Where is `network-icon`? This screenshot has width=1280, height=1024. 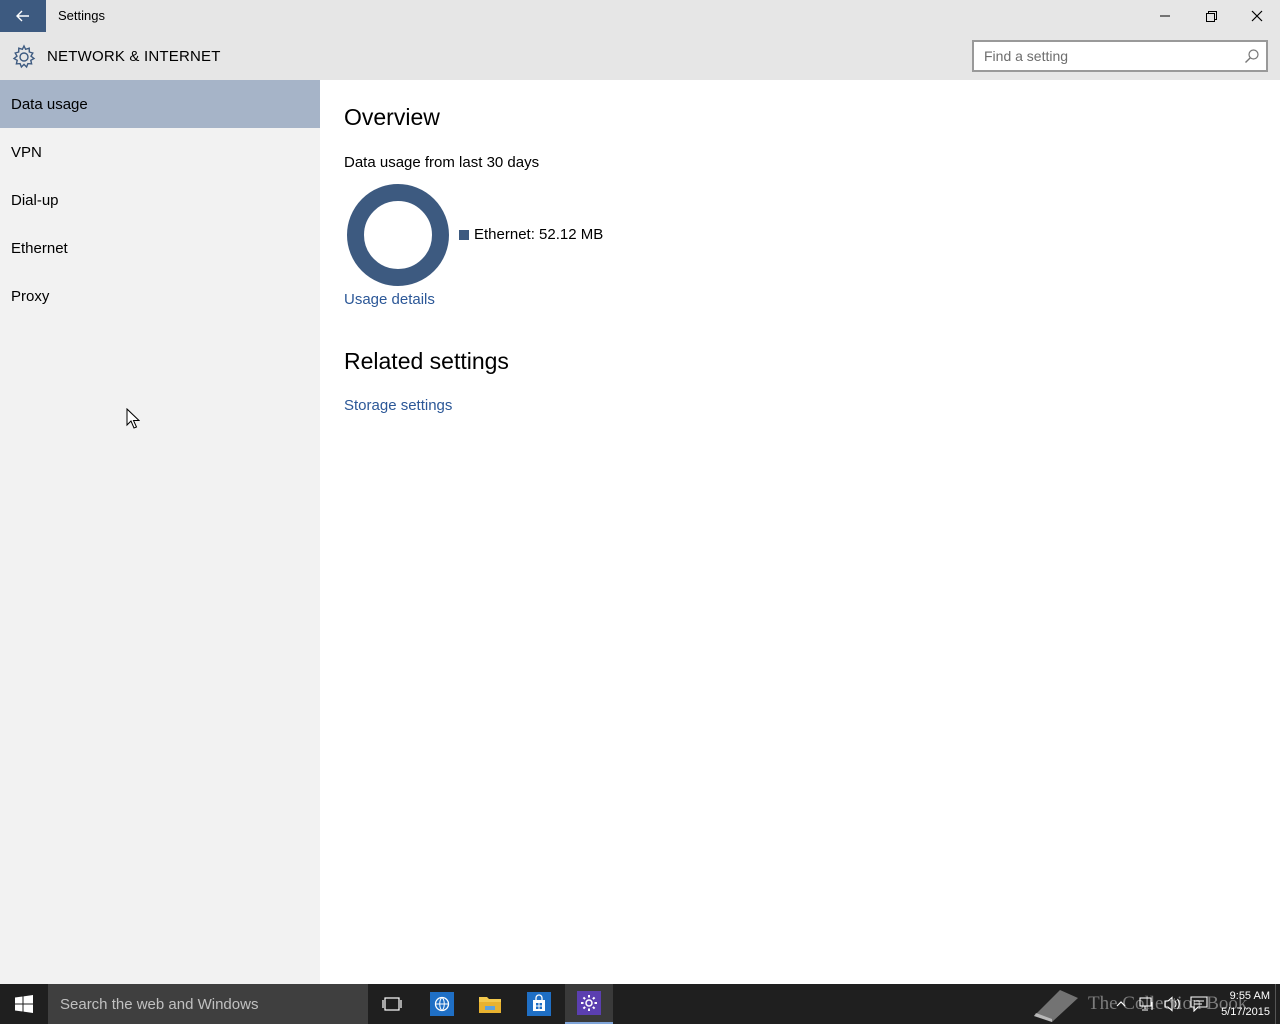
network-icon is located at coordinates (1146, 1004).